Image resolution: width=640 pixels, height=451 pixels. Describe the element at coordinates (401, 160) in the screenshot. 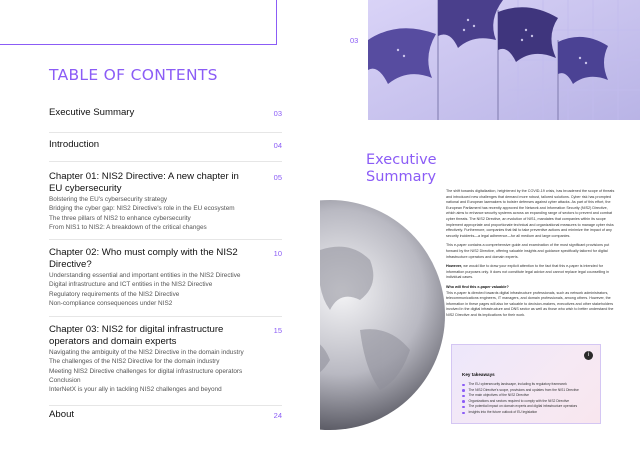

I see `title-line-1: Executive` at that location.